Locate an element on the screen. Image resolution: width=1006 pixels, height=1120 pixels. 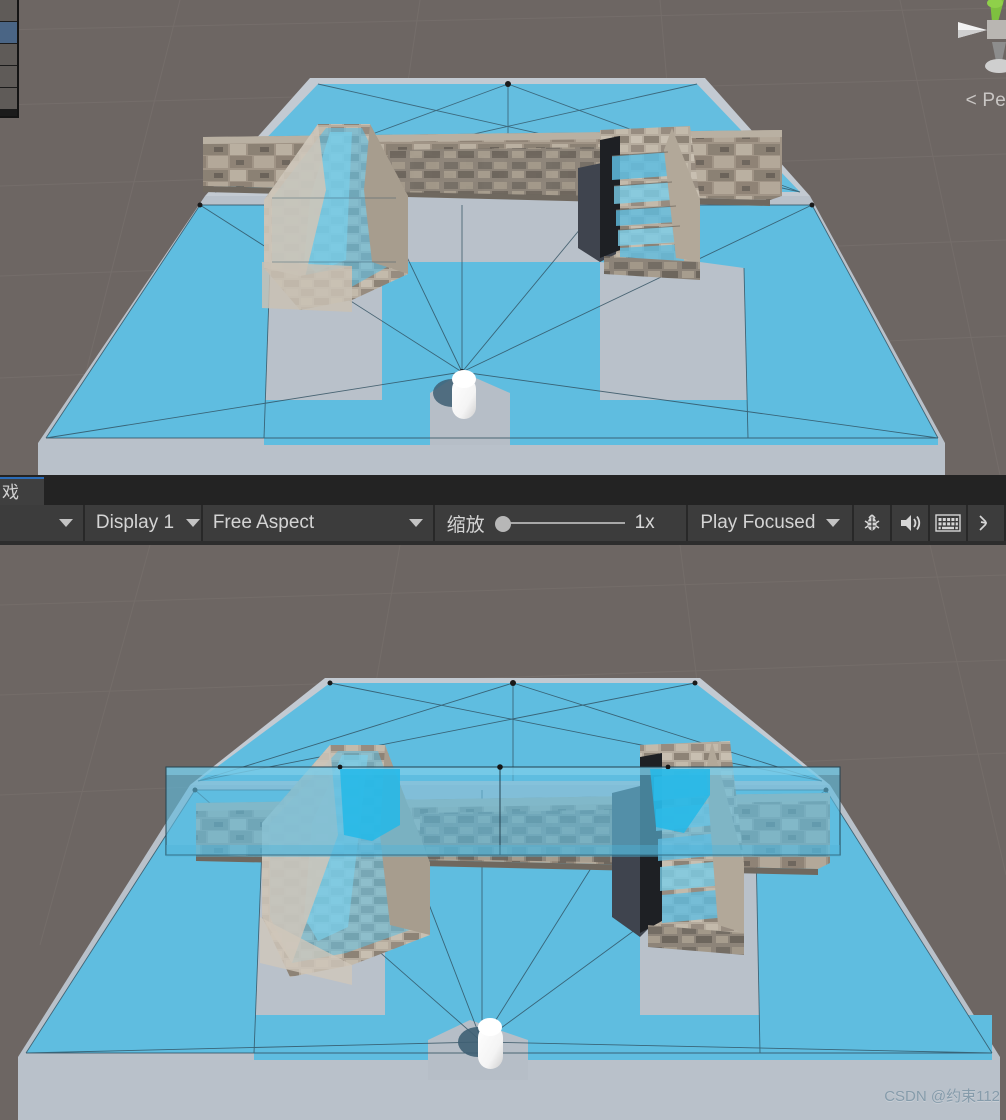
tab-game: 戏 is located at coordinates (22, 491).